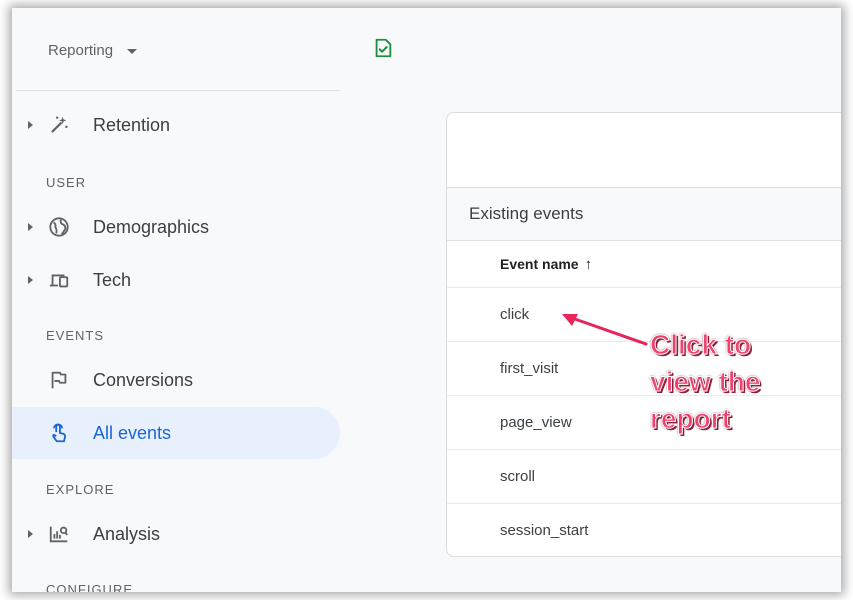 Image resolution: width=853 pixels, height=600 pixels. I want to click on table-row: first_visit, so click(644, 369).